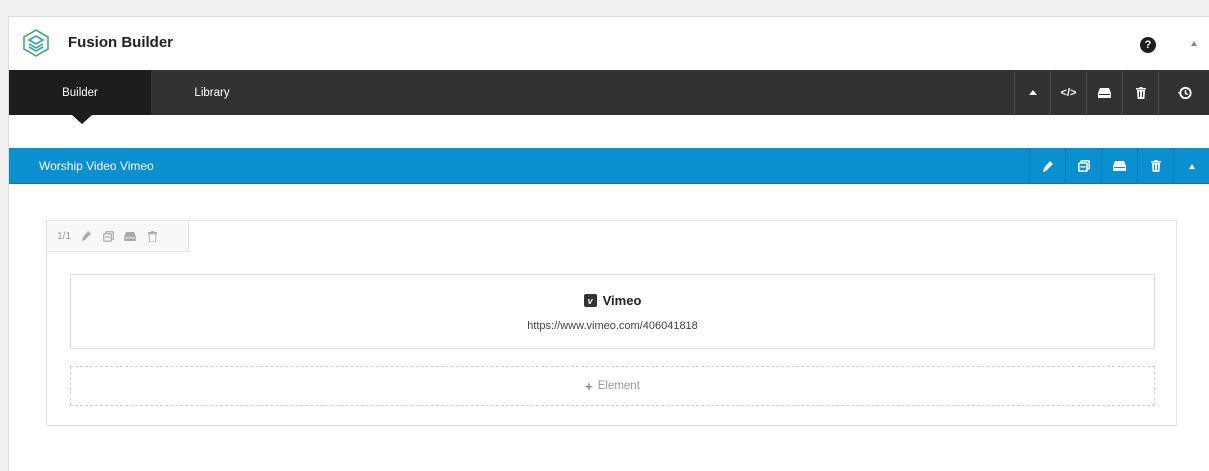  I want to click on container-title: Worship Video Vimeo, so click(96, 166).